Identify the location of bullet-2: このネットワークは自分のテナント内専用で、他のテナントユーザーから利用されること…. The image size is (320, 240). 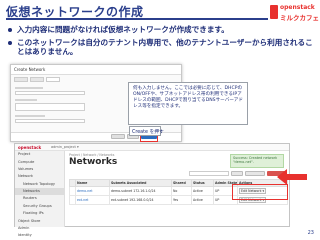
(161, 47).